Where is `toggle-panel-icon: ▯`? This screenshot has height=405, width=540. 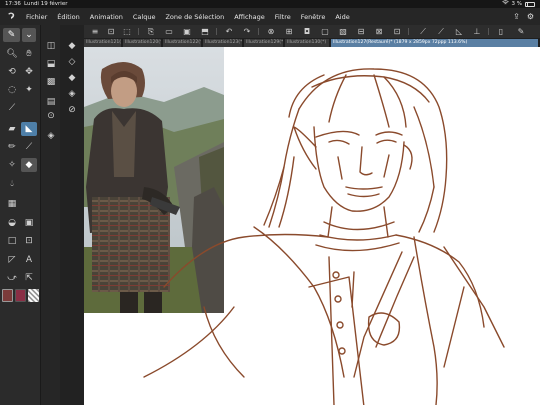 toggle-panel-icon: ▯ is located at coordinates (501, 31).